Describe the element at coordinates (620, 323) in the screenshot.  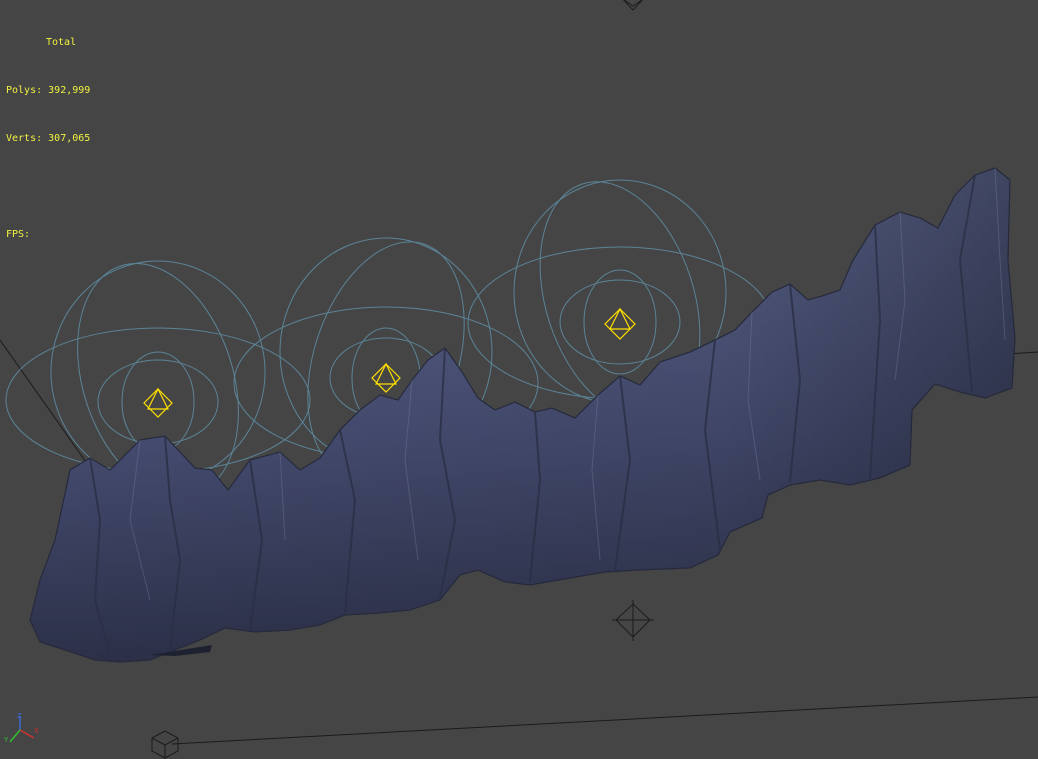
I see `light-3-icon` at that location.